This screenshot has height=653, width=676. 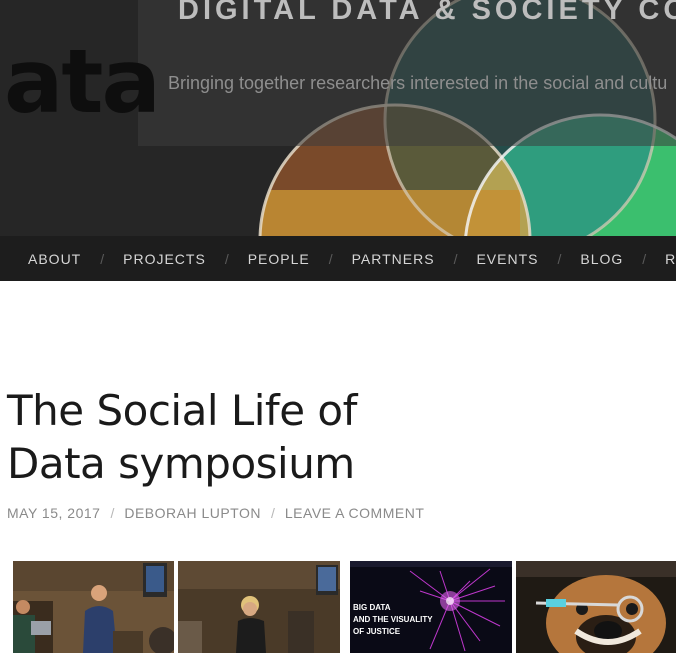 What do you see at coordinates (54, 259) in the screenshot?
I see `nav-item-about: ABOUT` at bounding box center [54, 259].